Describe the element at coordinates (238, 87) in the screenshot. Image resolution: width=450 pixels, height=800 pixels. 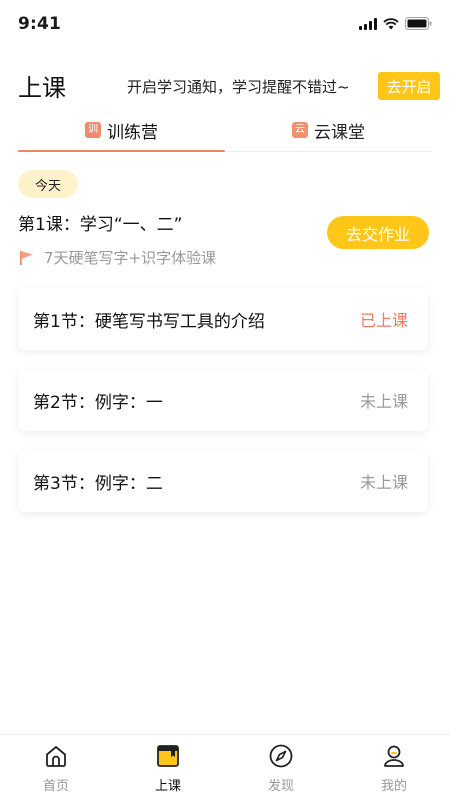
I see `notification-prompt: 开启学习通知，学习提醒不错过~` at that location.